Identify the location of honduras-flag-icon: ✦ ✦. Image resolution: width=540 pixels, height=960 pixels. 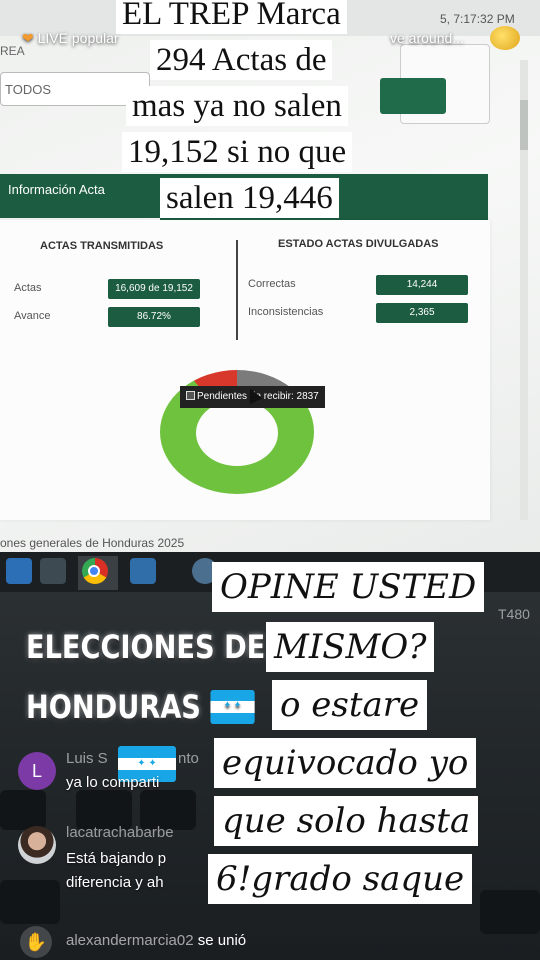
(232, 707).